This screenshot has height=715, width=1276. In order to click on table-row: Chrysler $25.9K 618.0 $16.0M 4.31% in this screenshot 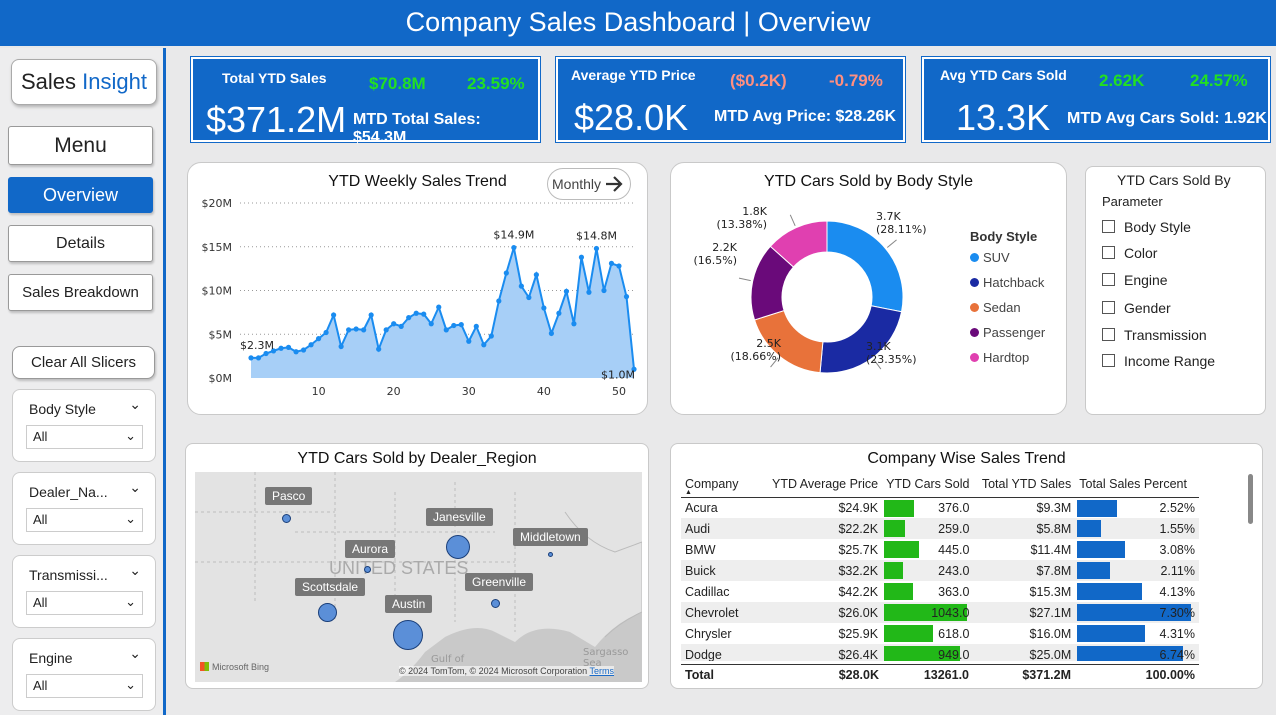, I will do `click(940, 633)`.